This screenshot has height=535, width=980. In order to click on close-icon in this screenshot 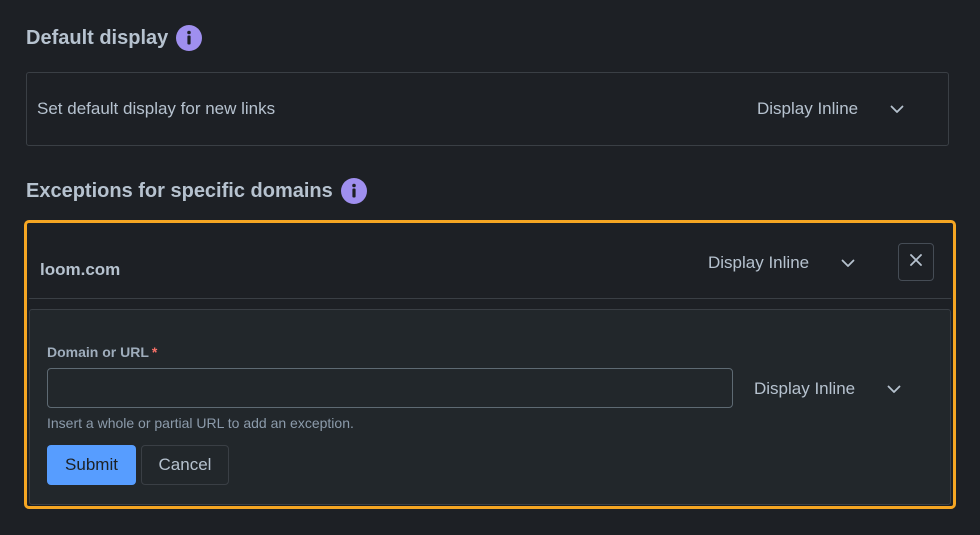, I will do `click(916, 262)`.